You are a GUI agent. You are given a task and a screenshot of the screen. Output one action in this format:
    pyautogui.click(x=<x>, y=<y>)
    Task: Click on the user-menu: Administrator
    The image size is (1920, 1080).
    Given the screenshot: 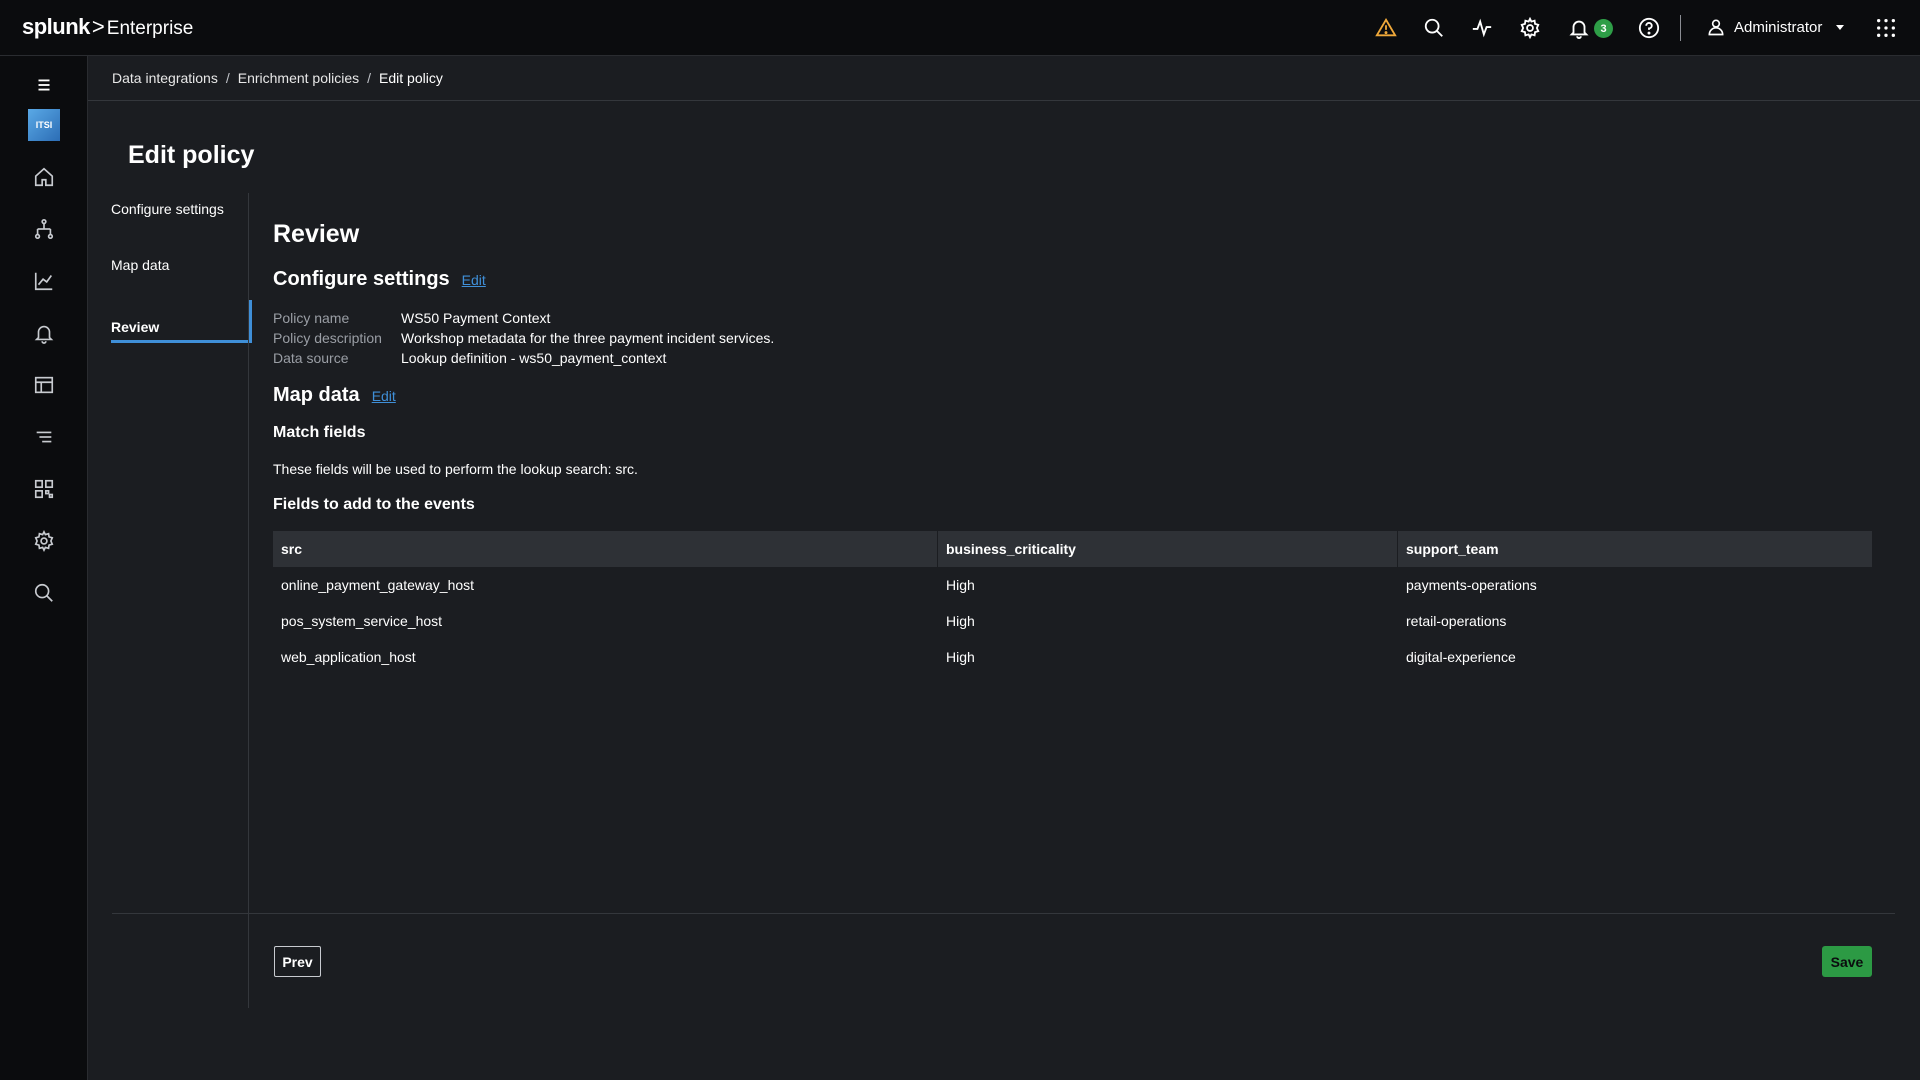 What is the action you would take?
    pyautogui.click(x=1775, y=27)
    